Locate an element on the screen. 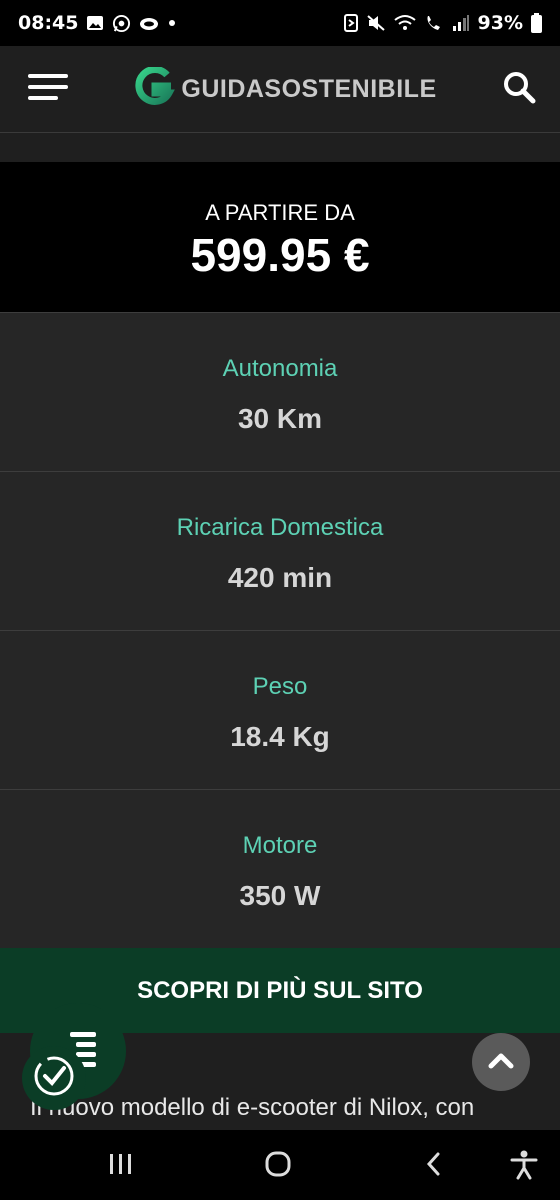 The height and width of the screenshot is (1200, 560). logo-mark-icon is located at coordinates (154, 88).